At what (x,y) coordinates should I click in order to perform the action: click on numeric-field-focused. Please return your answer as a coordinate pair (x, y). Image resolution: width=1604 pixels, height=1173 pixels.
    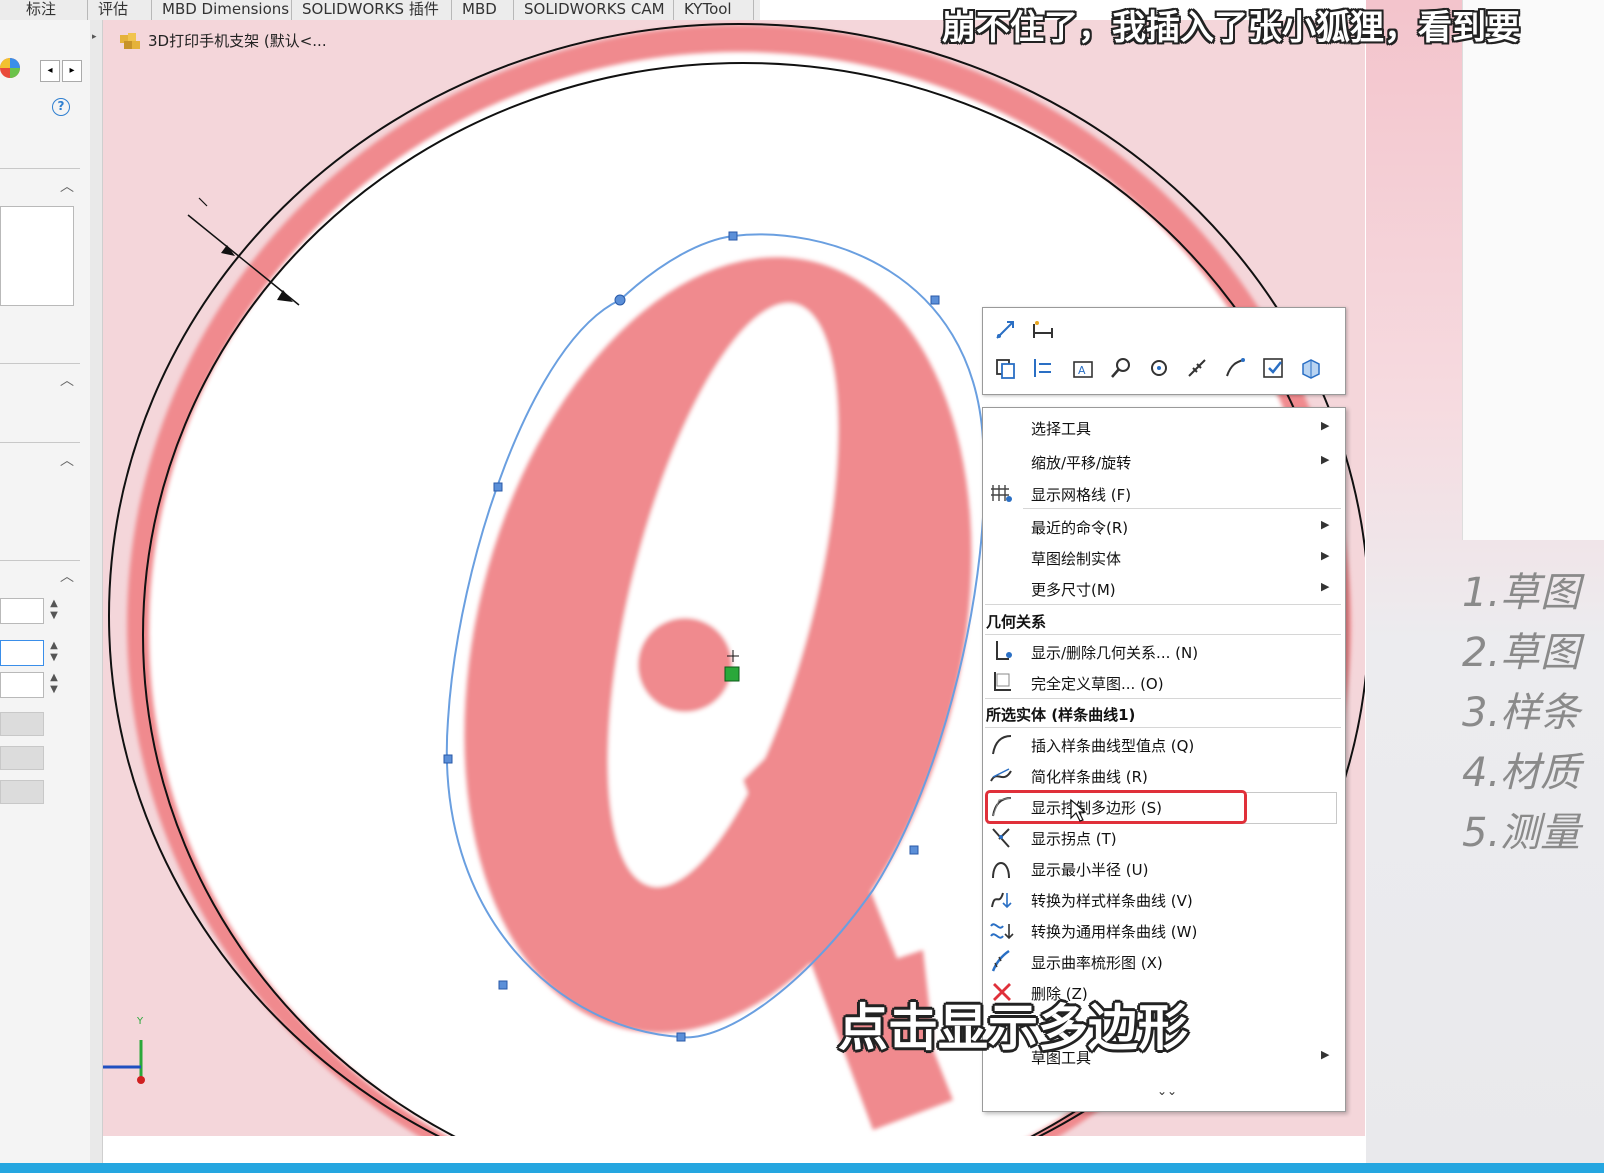
    Looking at the image, I should click on (22, 653).